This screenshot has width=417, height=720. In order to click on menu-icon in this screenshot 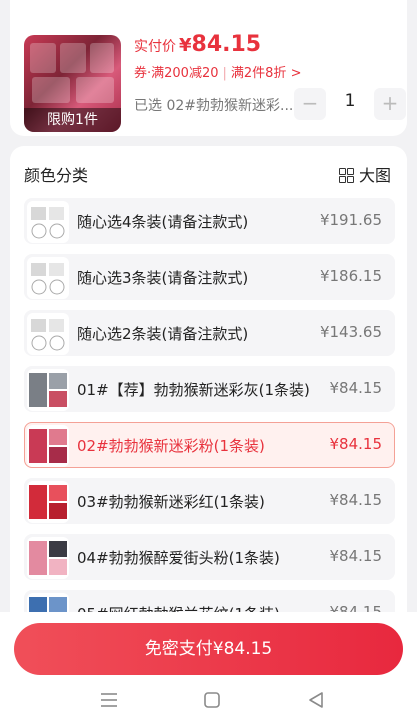, I will do `click(109, 700)`.